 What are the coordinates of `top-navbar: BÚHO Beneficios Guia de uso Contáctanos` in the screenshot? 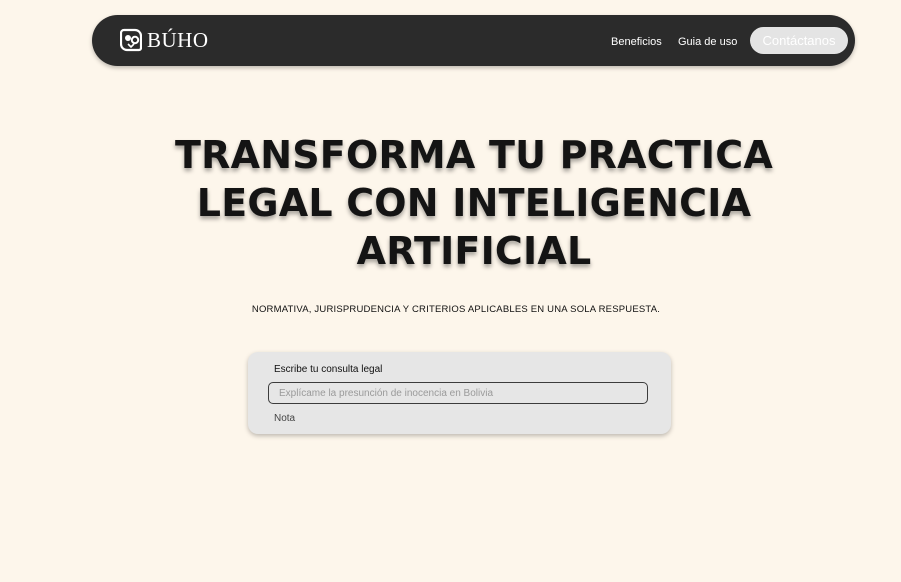 It's located at (473, 40).